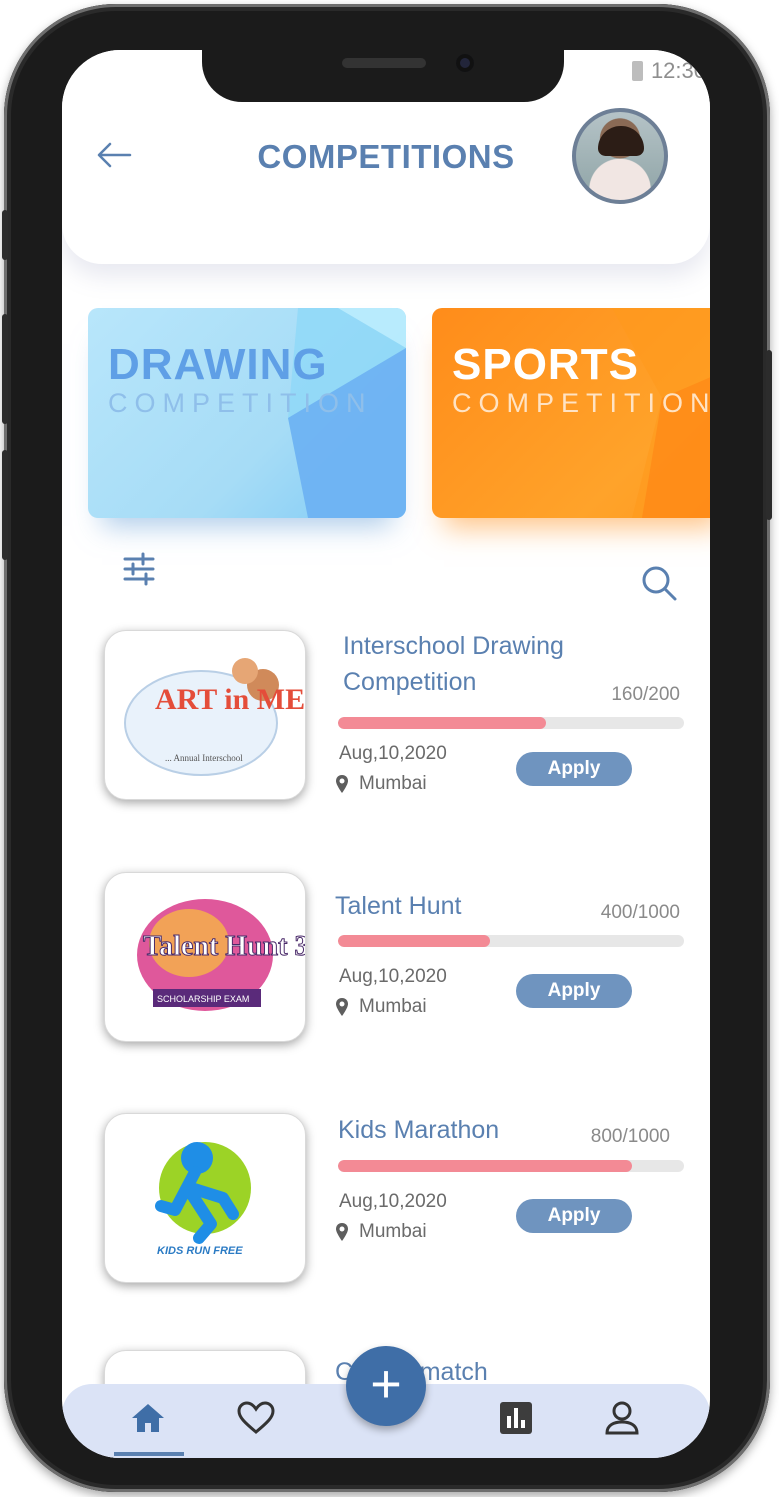  I want to click on filter-icon, so click(139, 569).